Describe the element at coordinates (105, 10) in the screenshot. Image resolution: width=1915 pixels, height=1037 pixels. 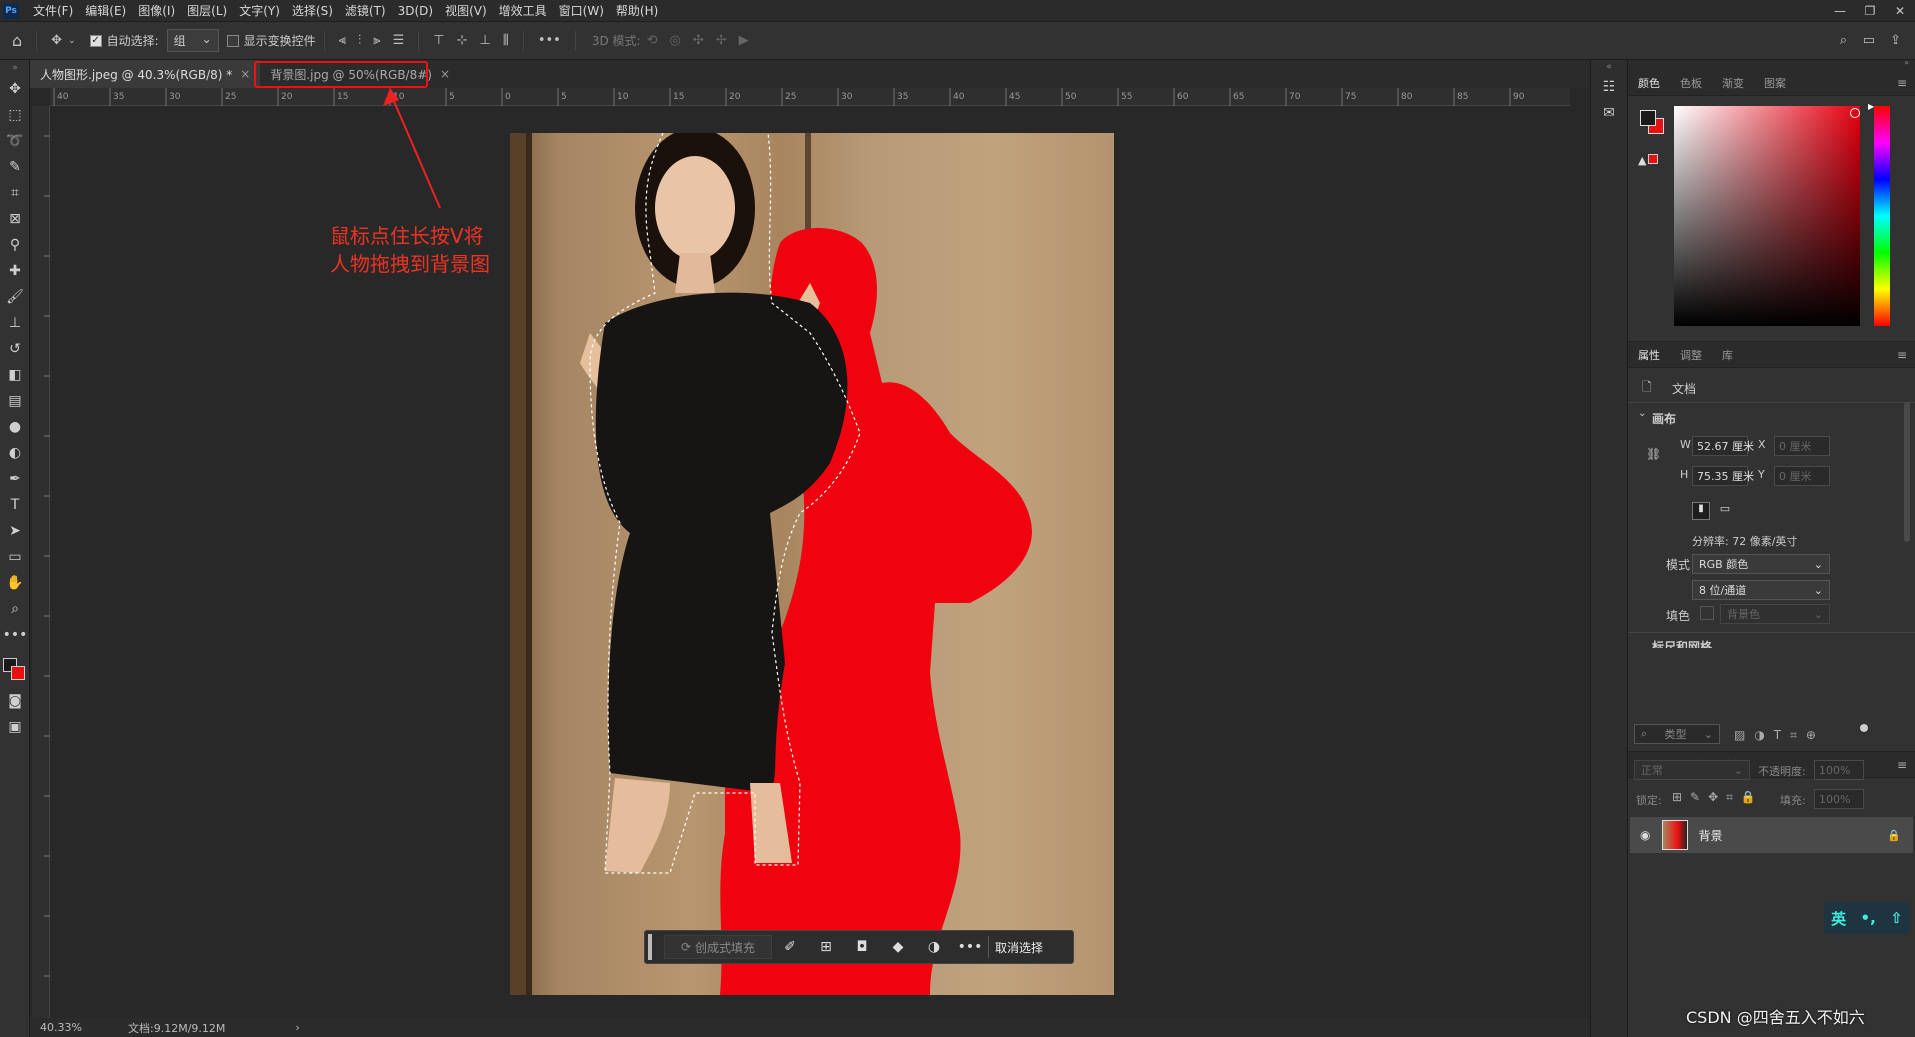
I see `menu-edit: 编辑(E)` at that location.